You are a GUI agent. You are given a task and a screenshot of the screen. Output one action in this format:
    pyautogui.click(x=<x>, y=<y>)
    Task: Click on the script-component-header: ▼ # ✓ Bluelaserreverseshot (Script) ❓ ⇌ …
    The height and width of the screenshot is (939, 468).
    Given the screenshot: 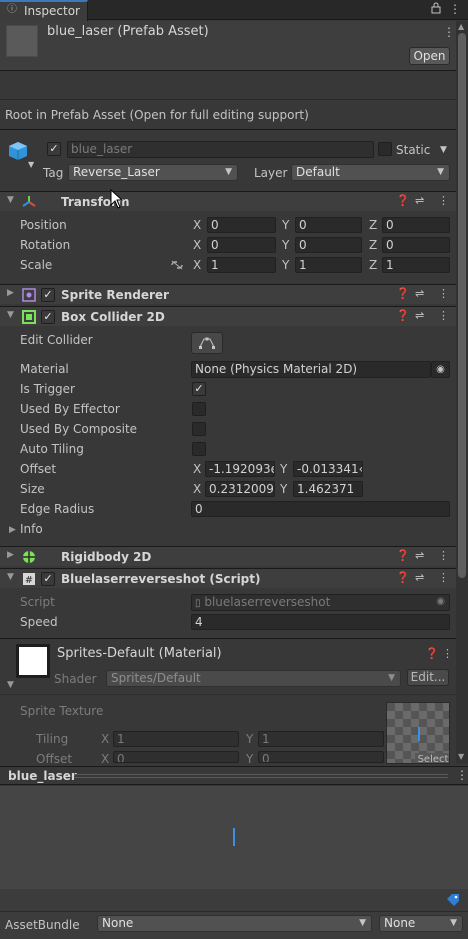 What is the action you would take?
    pyautogui.click(x=228, y=578)
    